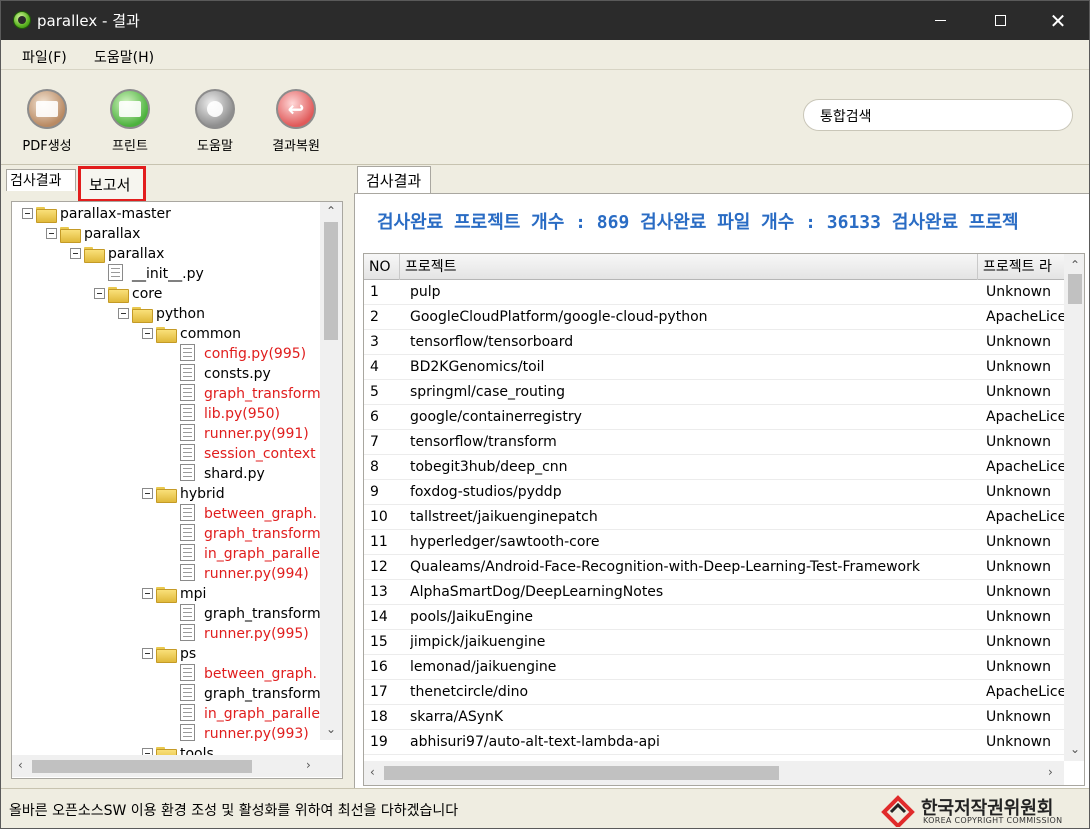 This screenshot has height=829, width=1090. I want to click on tab-report: 보고서, so click(112, 184).